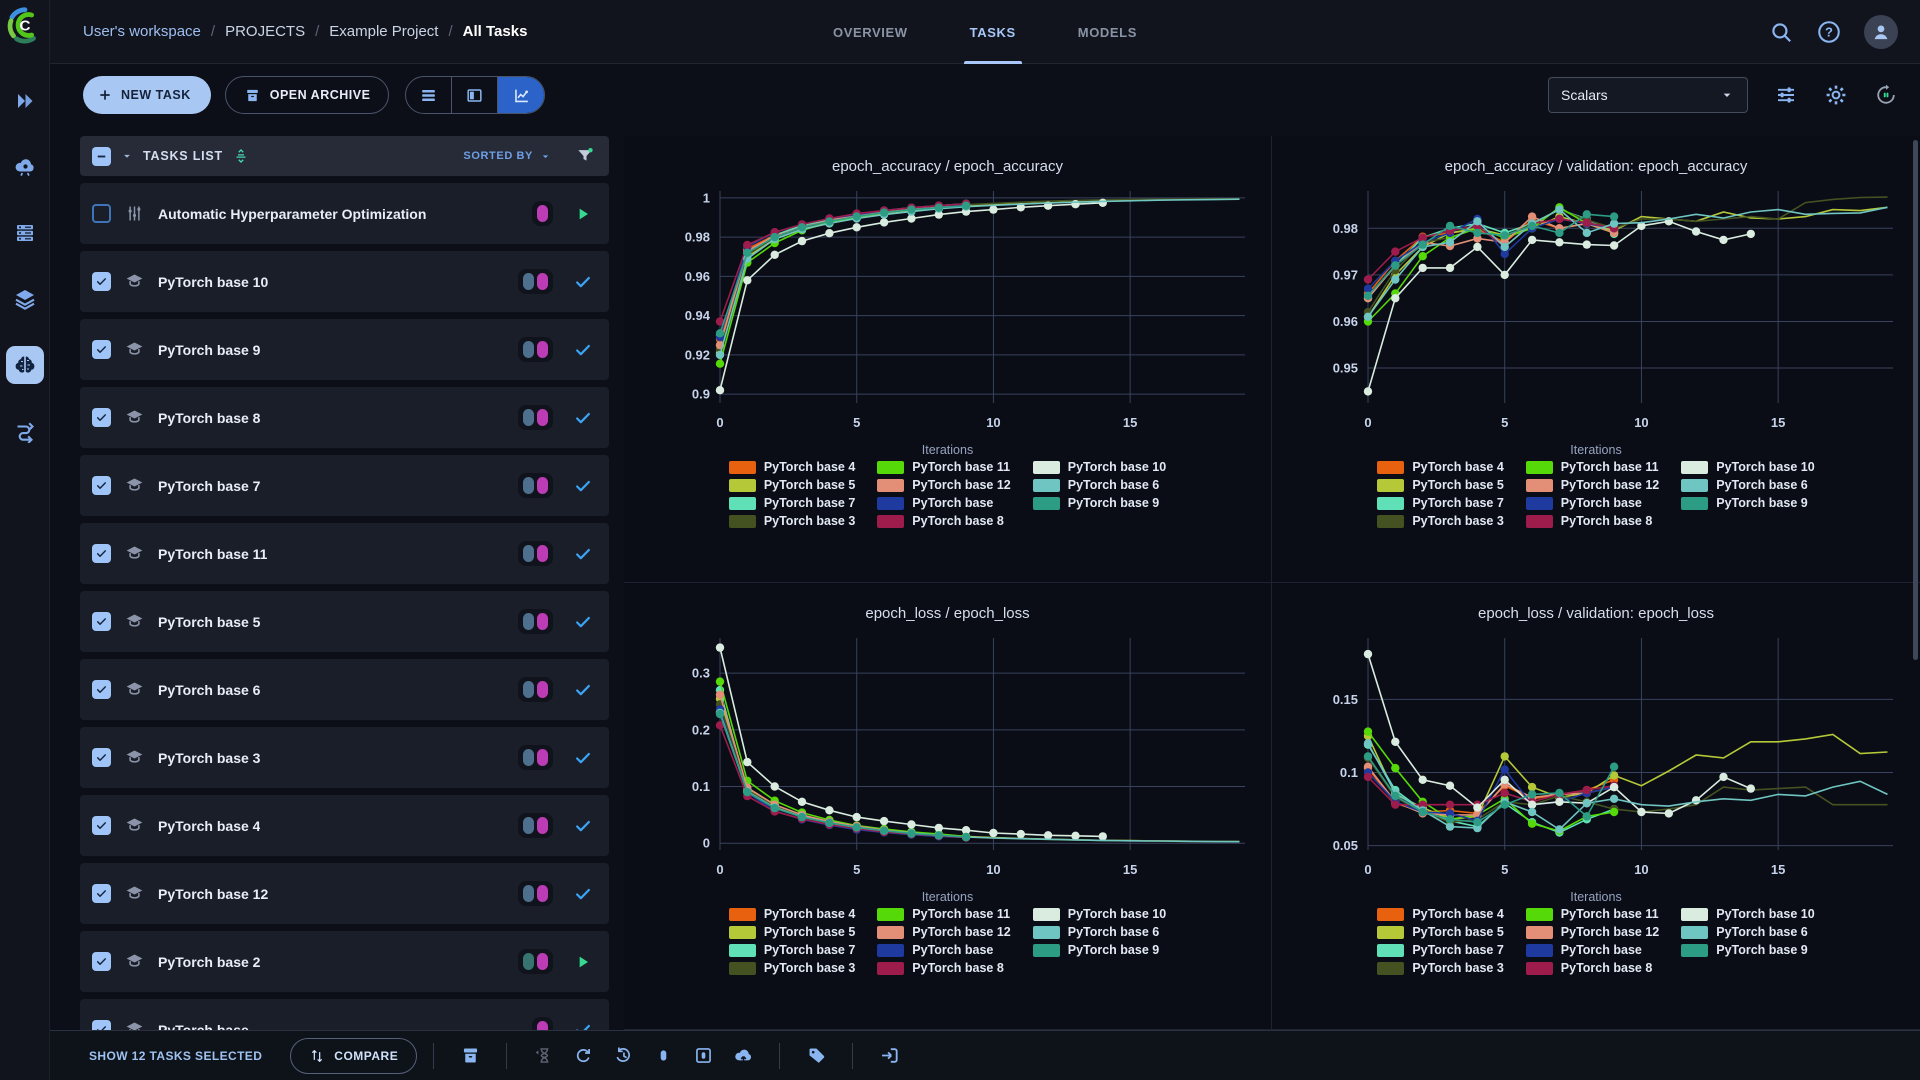  I want to click on sorted-by-control: SORTED BY, so click(507, 156).